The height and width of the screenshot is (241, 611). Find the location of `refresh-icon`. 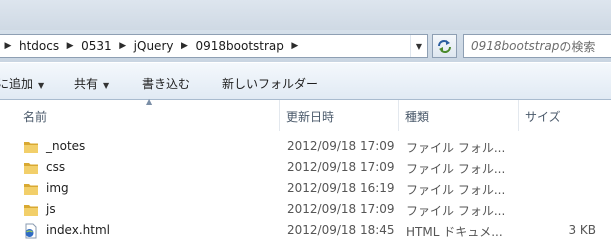

refresh-icon is located at coordinates (444, 46).